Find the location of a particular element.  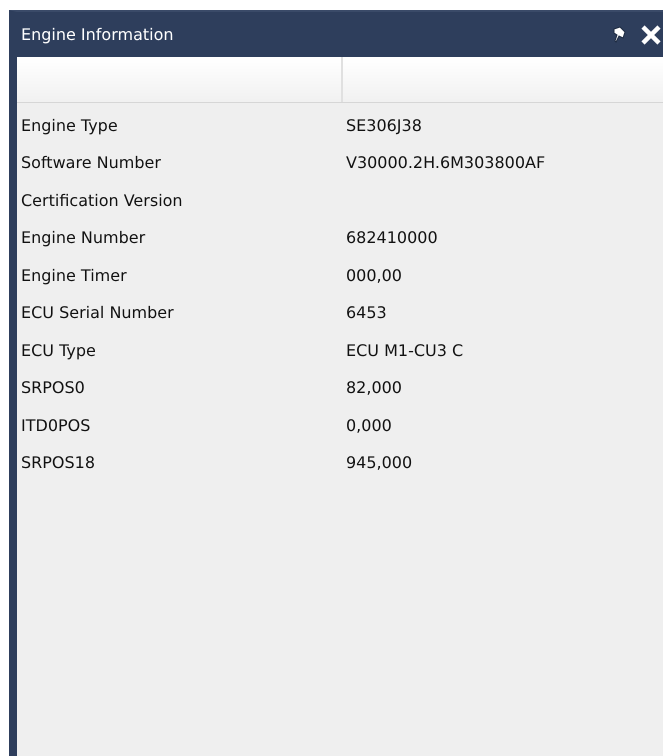

property-value: 945,000 is located at coordinates (379, 463).